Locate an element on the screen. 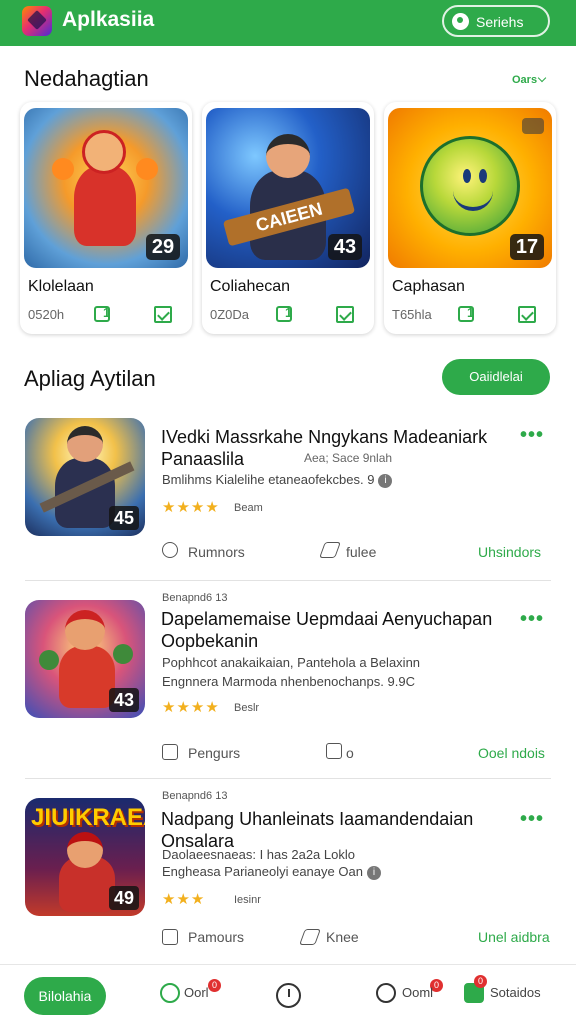 The width and height of the screenshot is (576, 1024). featured-card-3-art: 17 is located at coordinates (470, 188).